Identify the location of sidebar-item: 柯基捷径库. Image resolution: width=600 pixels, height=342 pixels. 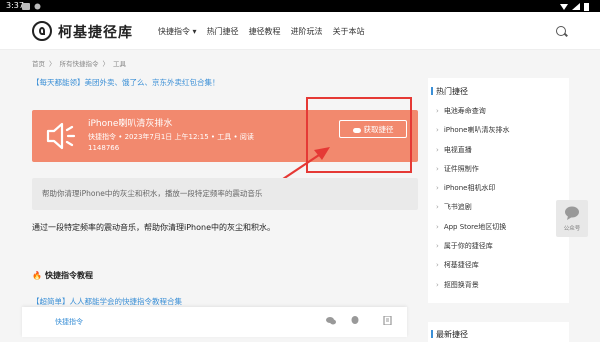
(501, 269).